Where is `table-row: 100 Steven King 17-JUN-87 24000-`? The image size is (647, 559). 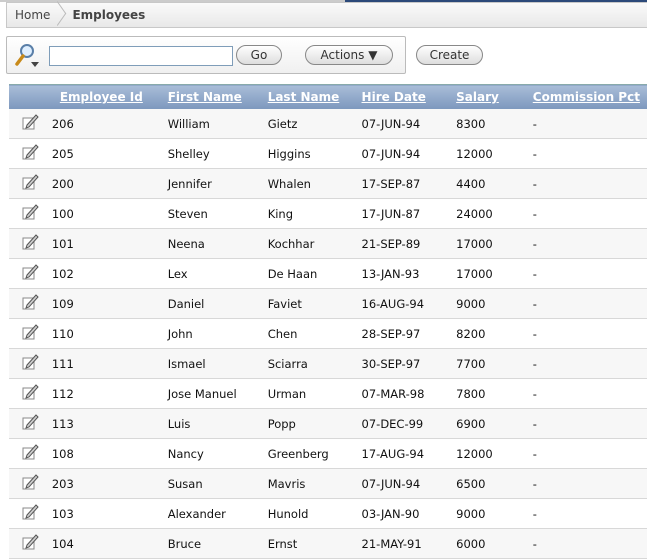
table-row: 100 Steven King 17-JUN-87 24000- is located at coordinates (328, 213).